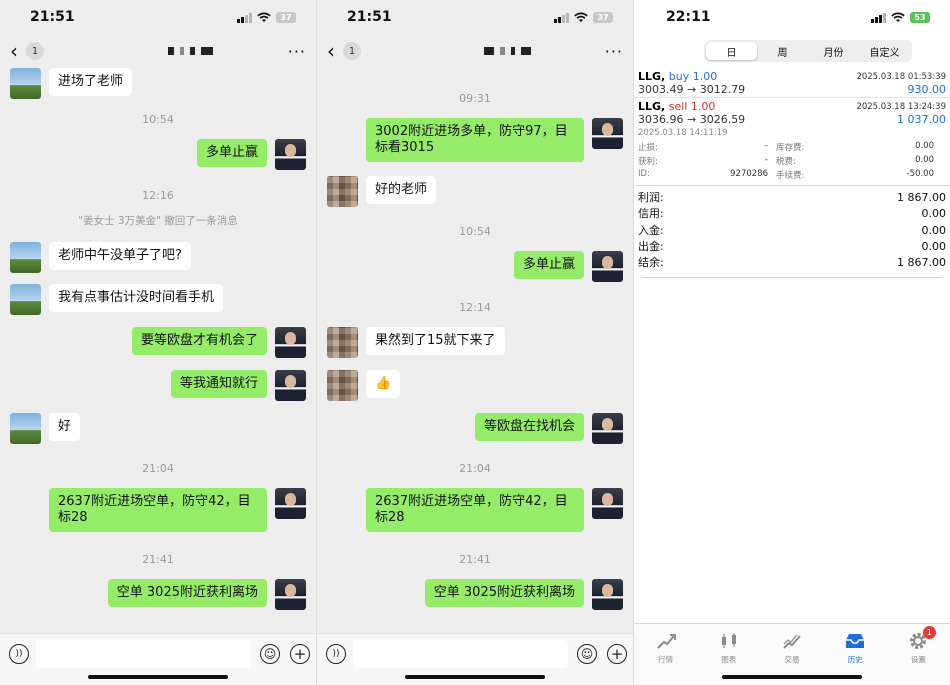 The height and width of the screenshot is (685, 950). Describe the element at coordinates (833, 51) in the screenshot. I see `segment-month: 月份` at that location.